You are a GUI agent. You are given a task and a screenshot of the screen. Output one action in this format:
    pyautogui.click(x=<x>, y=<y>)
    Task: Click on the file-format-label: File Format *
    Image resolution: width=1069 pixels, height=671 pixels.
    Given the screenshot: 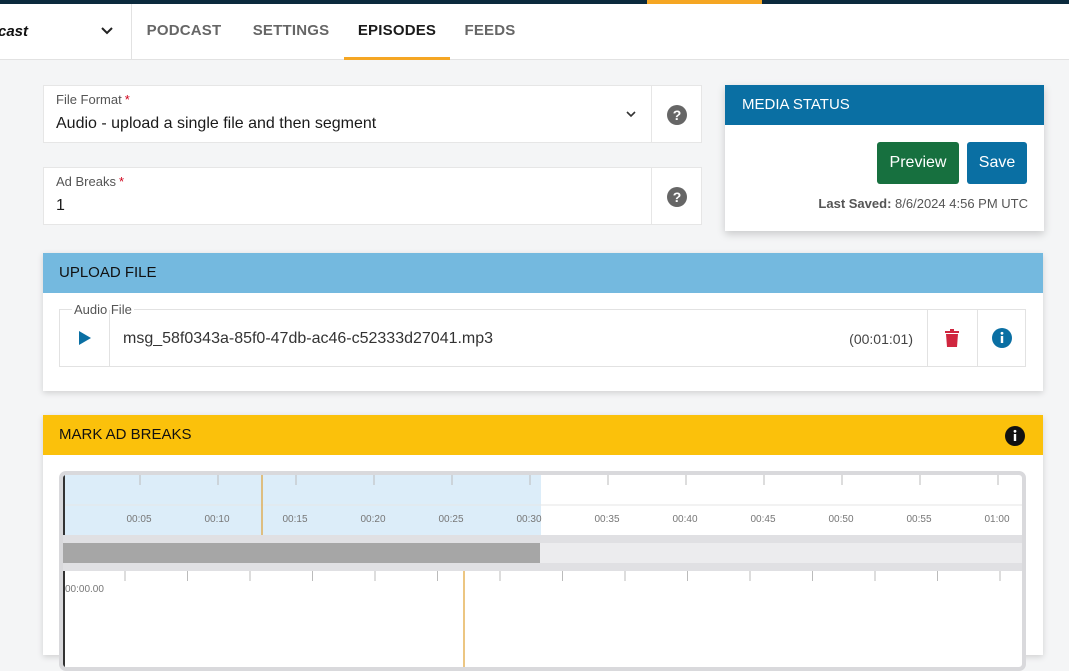 What is the action you would take?
    pyautogui.click(x=93, y=99)
    